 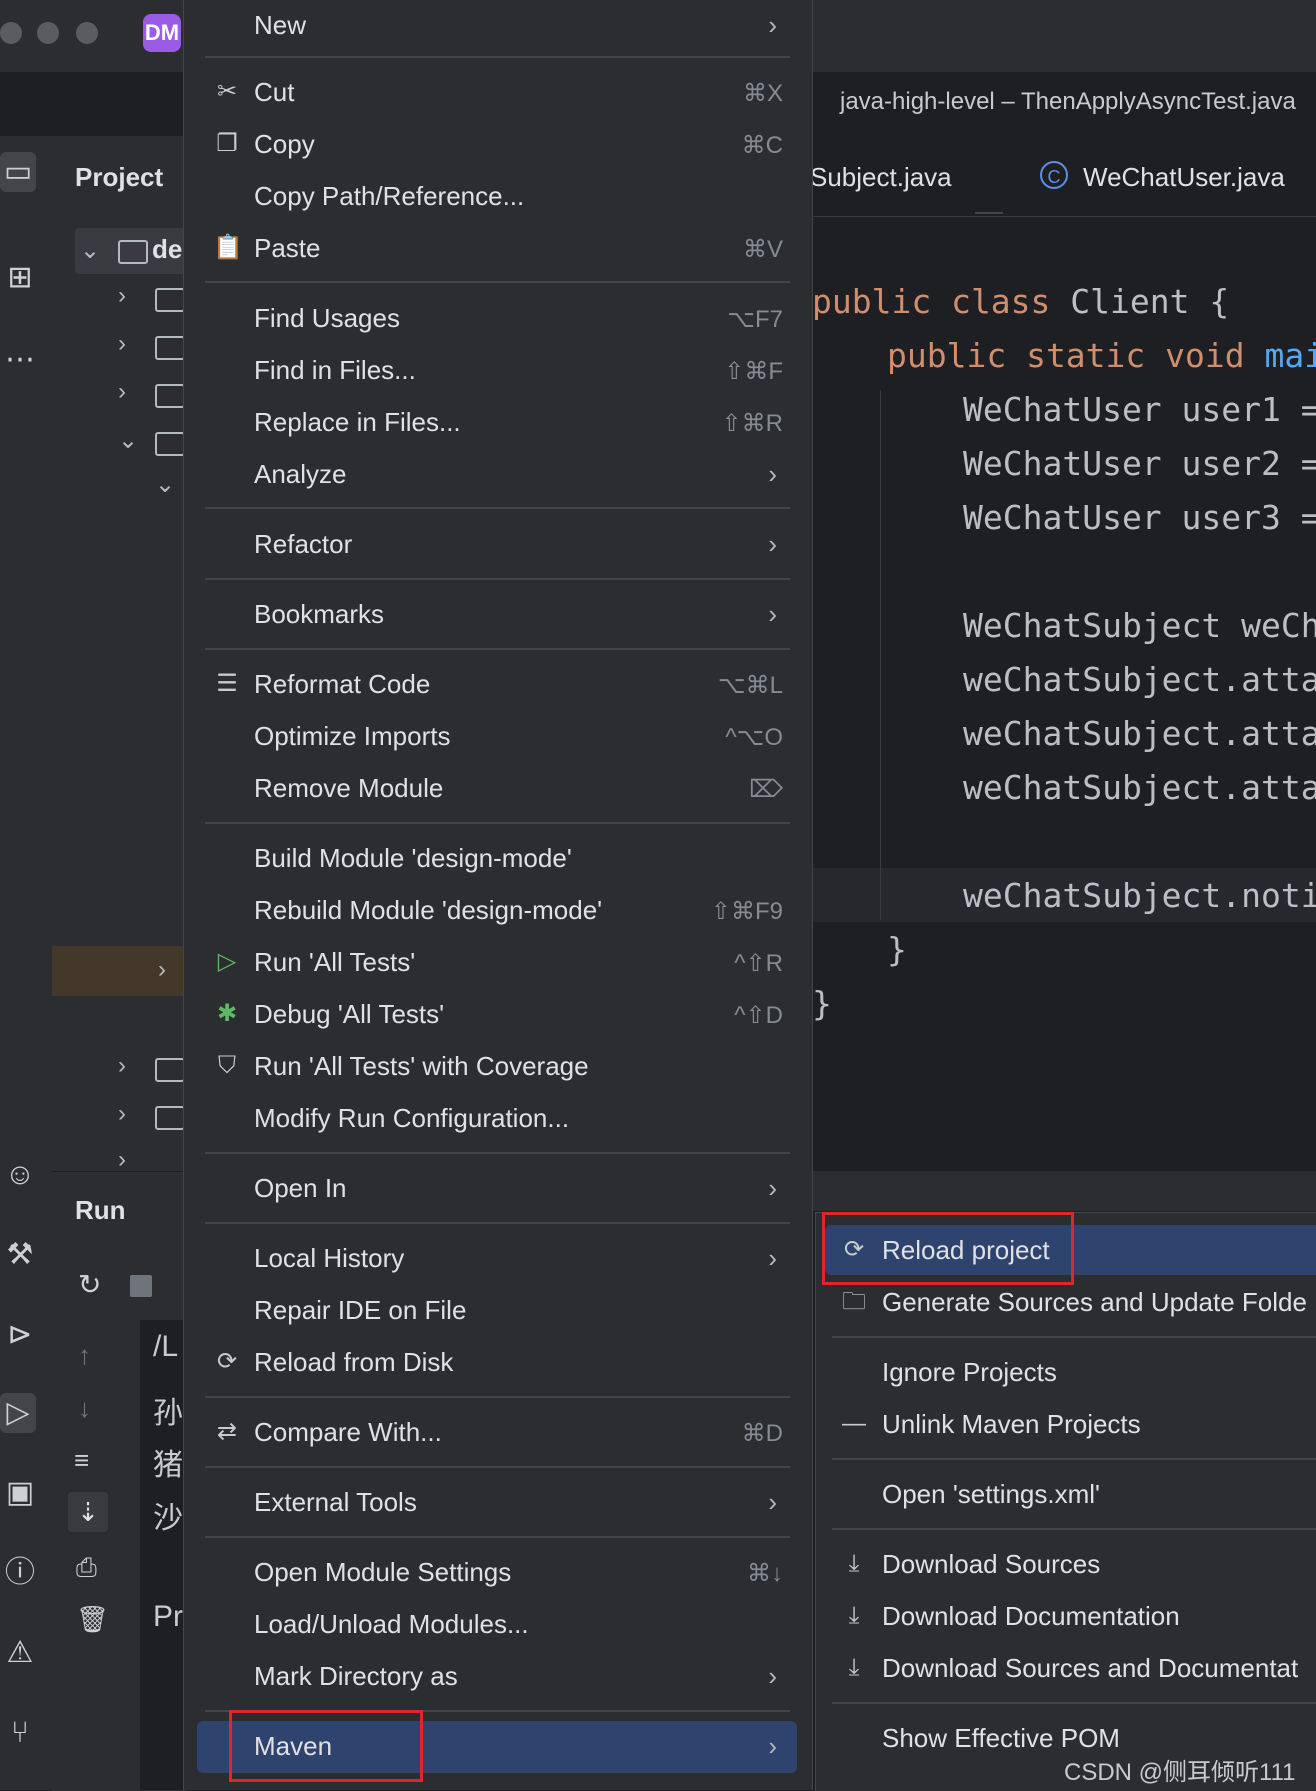 I want to click on project-badge: DM, so click(x=162, y=33).